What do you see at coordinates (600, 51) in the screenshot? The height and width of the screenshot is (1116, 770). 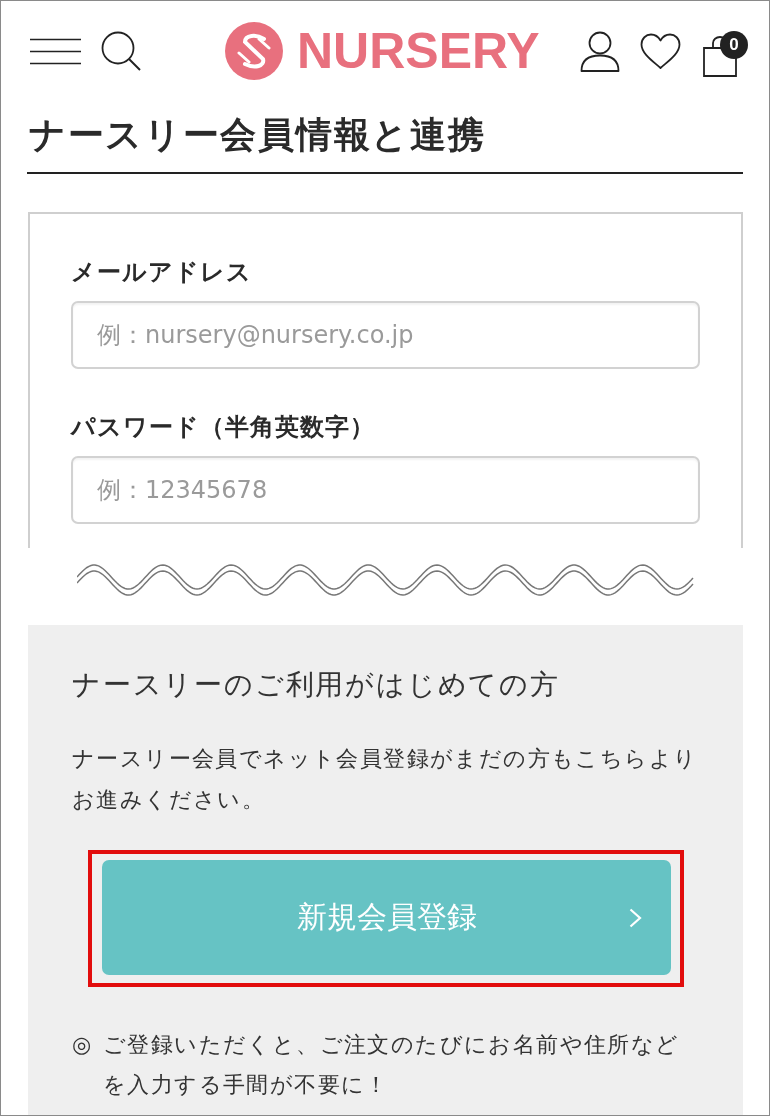 I see `user-icon` at bounding box center [600, 51].